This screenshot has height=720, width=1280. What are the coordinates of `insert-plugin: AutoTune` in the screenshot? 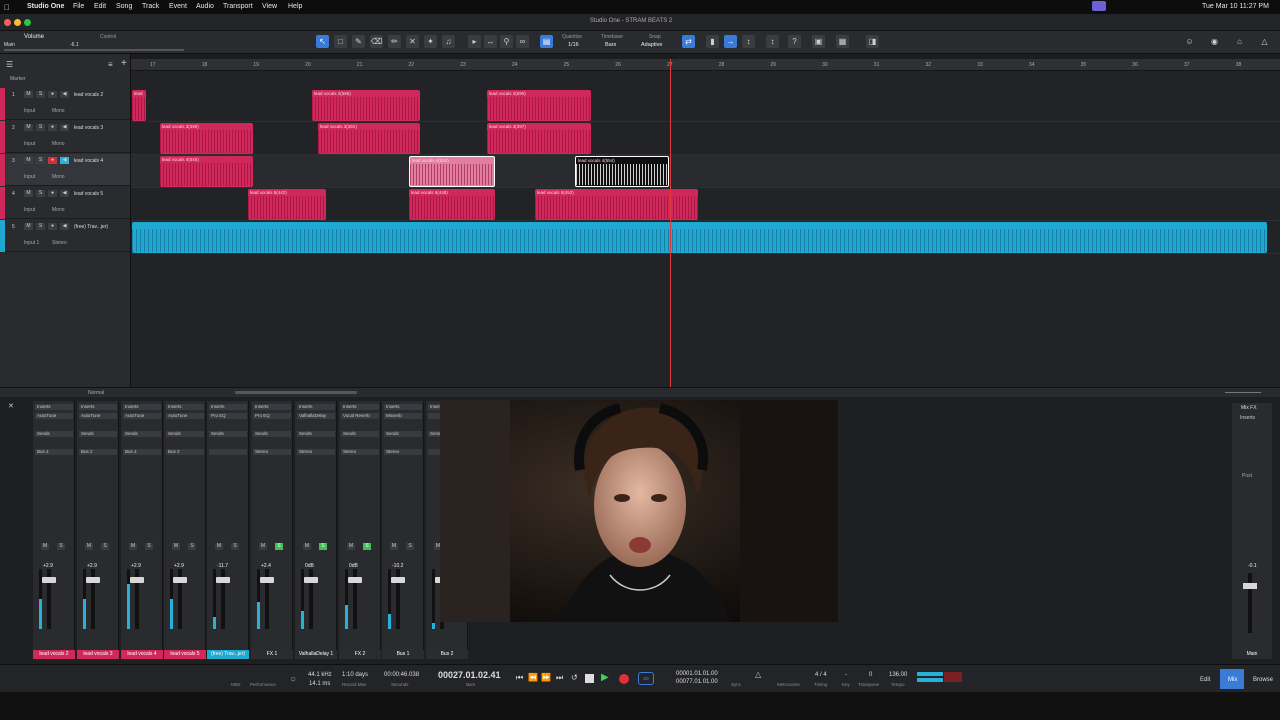 It's located at (98, 416).